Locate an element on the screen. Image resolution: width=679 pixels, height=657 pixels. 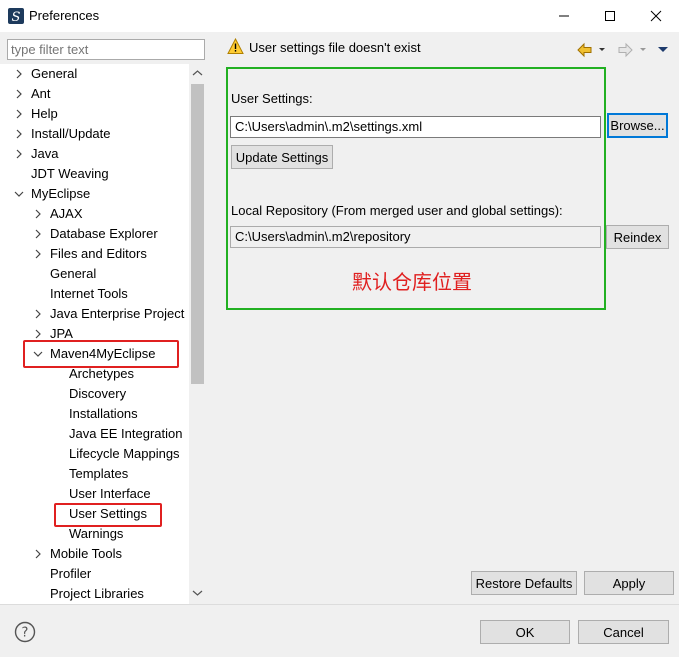
minimize-button is located at coordinates (564, 16).